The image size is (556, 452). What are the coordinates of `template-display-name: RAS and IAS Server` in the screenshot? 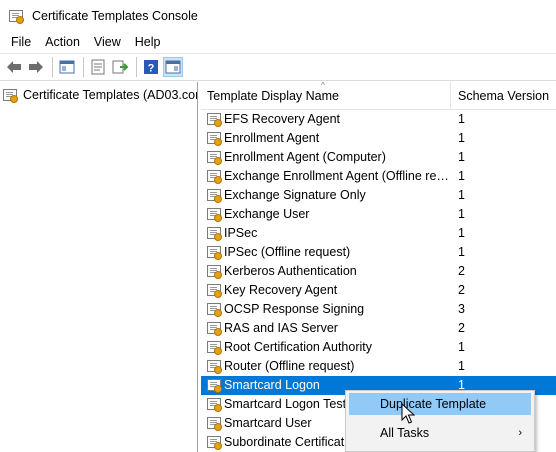 It's located at (281, 328).